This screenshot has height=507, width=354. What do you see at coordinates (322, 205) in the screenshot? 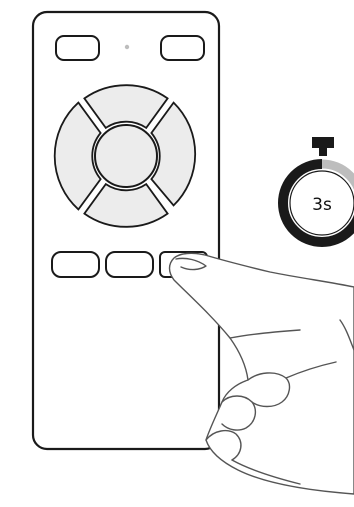
I see `timer-label: 3s` at bounding box center [322, 205].